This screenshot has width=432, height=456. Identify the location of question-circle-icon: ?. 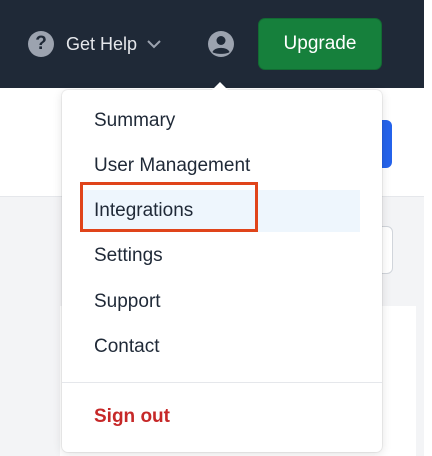
(41, 44).